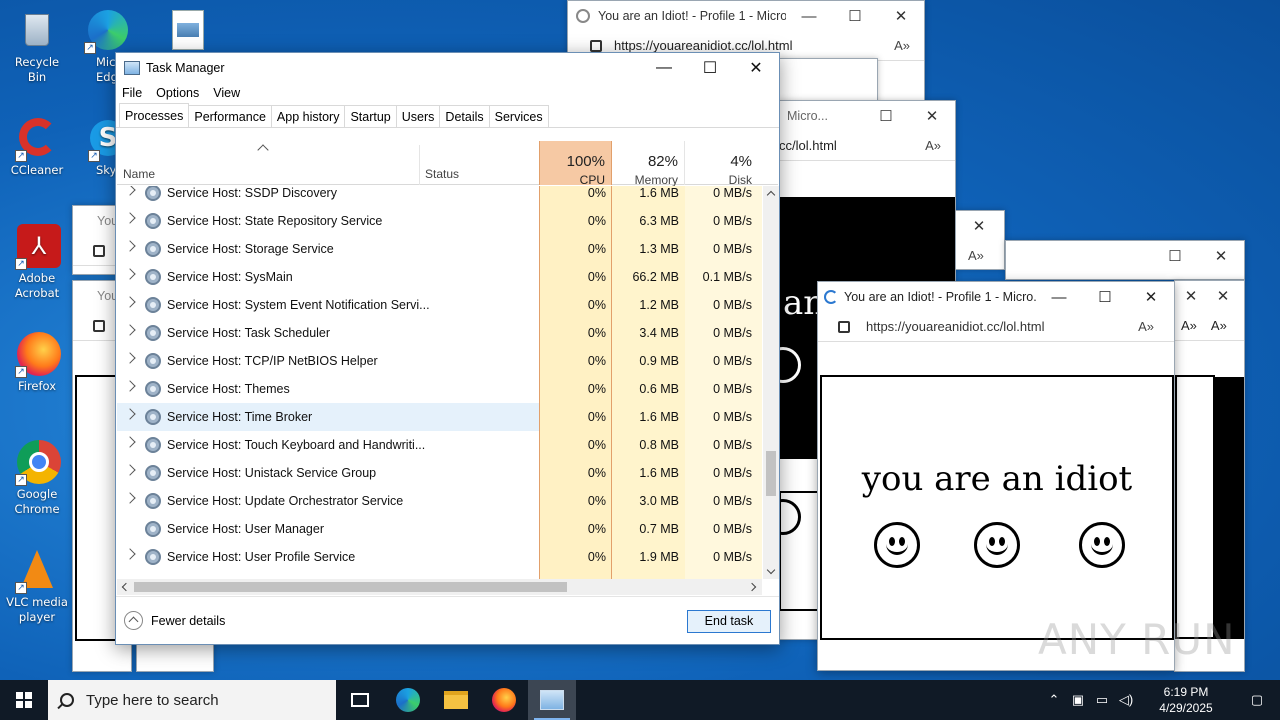 The image size is (1280, 720). I want to click on background-browser-window: ✕ ✕ A» A», so click(1209, 476).